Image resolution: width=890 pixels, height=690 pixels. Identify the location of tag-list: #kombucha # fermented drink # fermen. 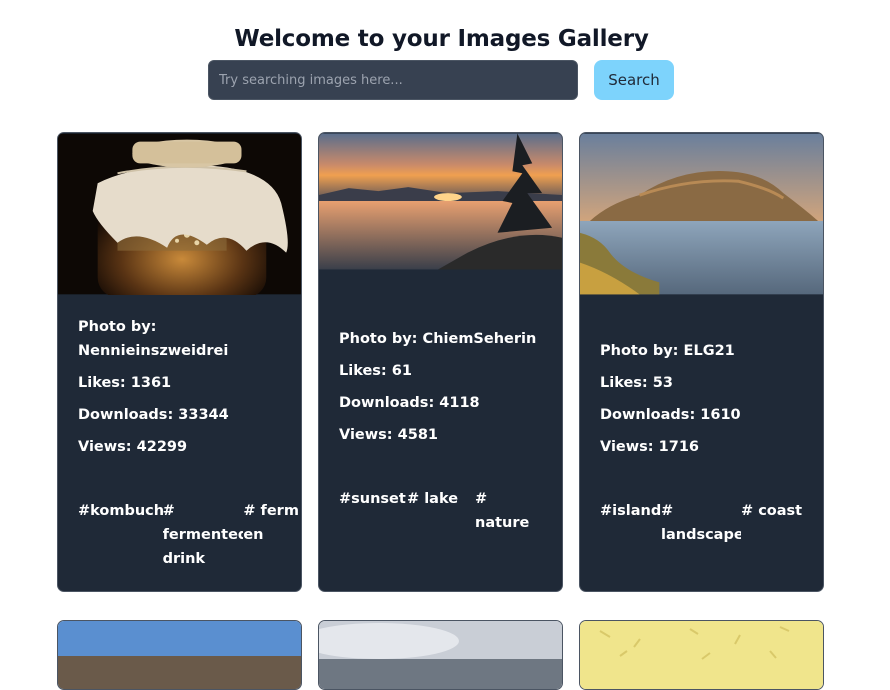
(189, 535).